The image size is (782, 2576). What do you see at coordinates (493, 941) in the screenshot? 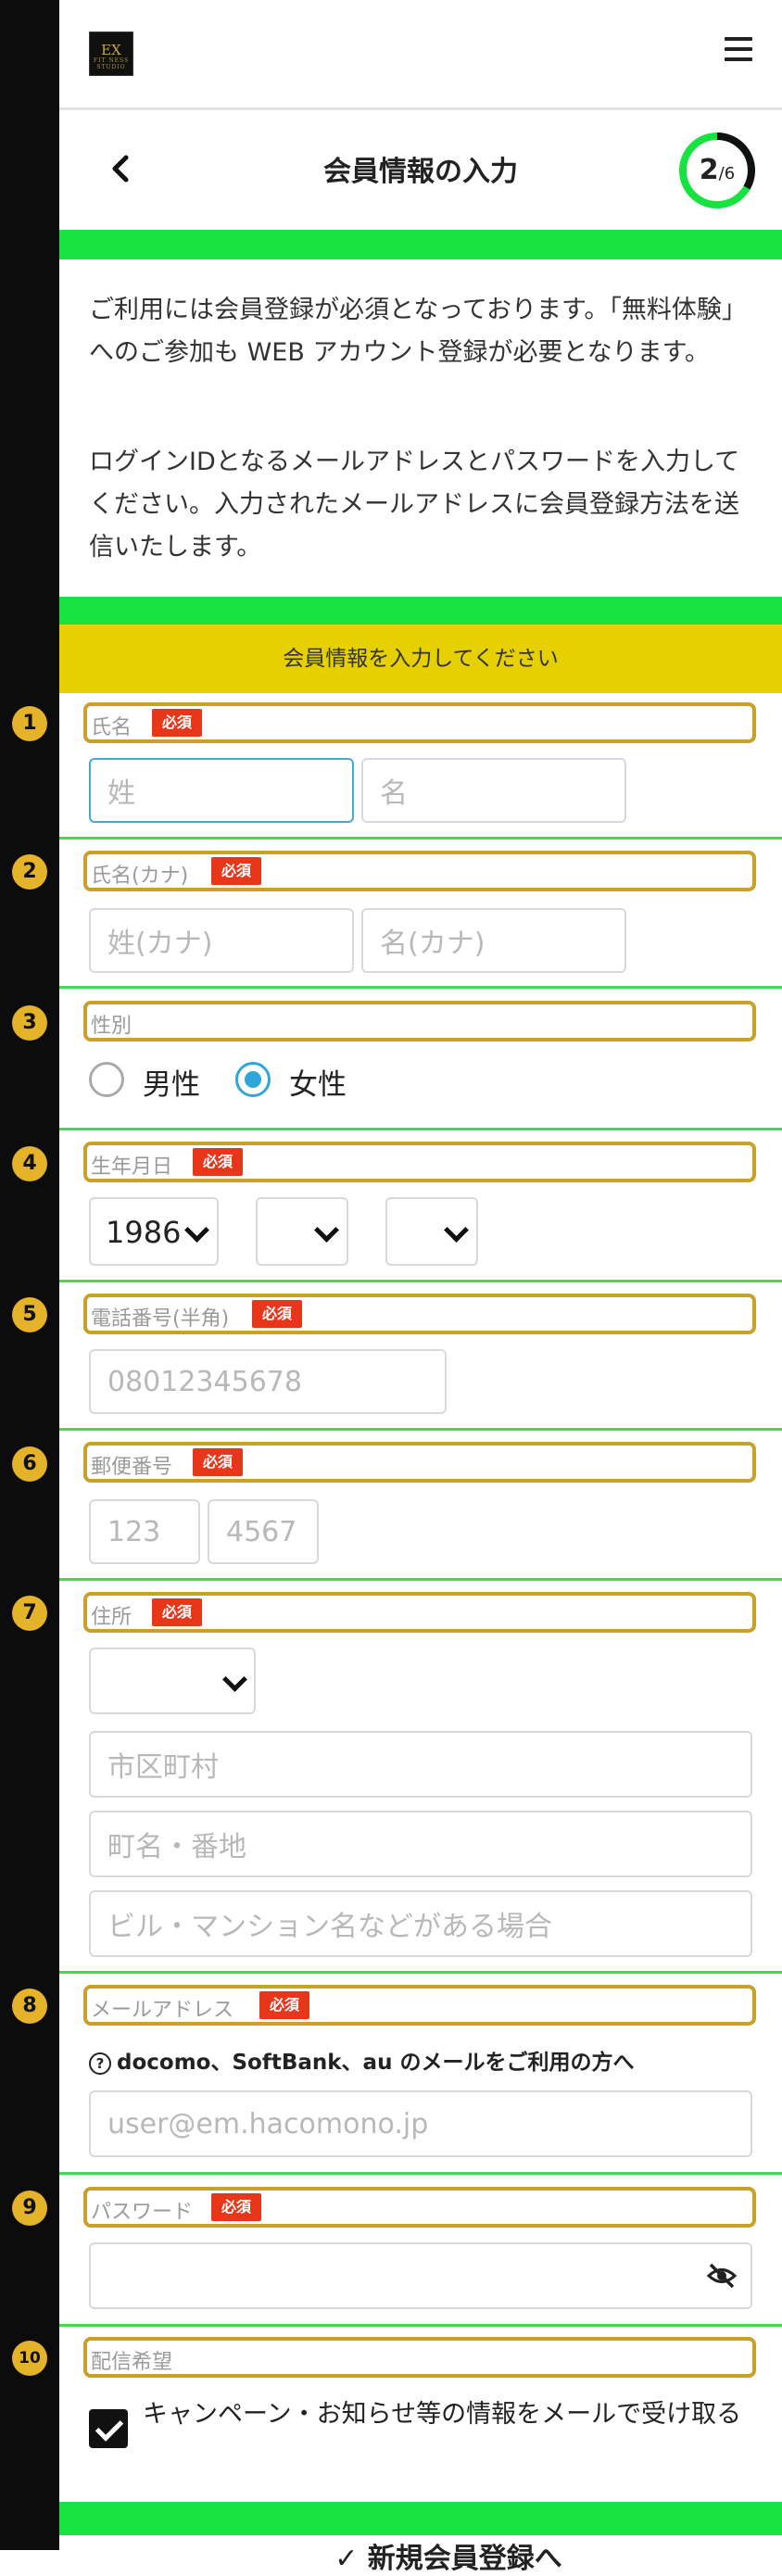
I see `first-name-kana-input: 名(カナ)` at bounding box center [493, 941].